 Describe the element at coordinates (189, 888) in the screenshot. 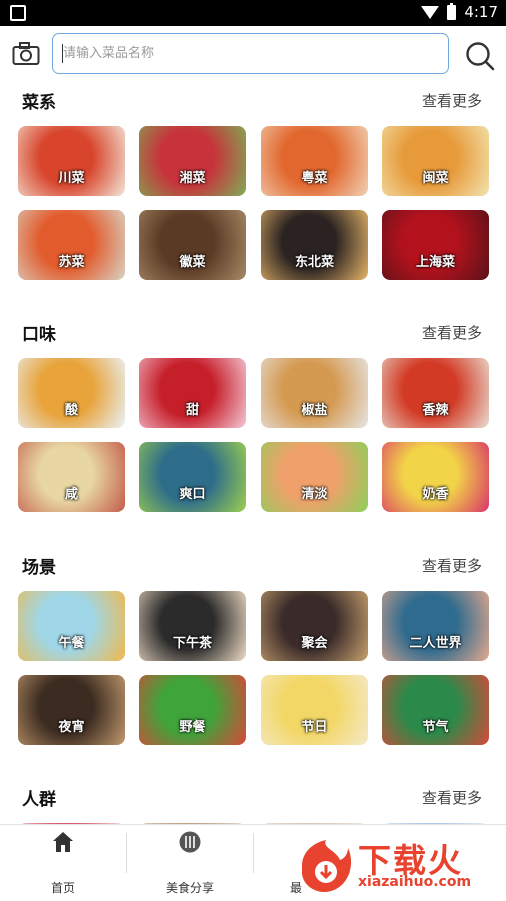

I see `tab-label: 美食分享` at that location.